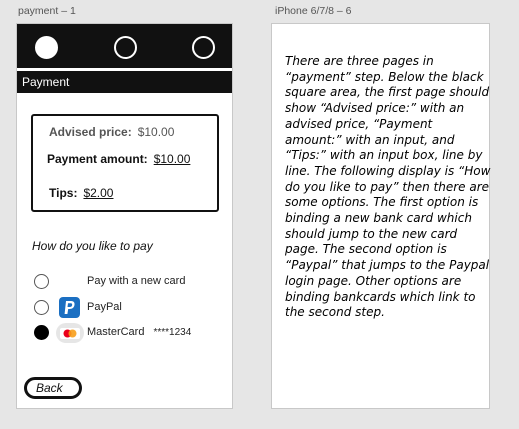 This screenshot has width=519, height=429. I want to click on payment-method-question: How do you like to pay, so click(92, 246).